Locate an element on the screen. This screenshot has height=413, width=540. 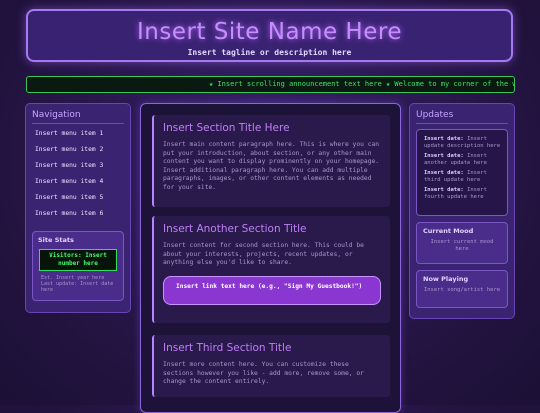
current-mood-box: Current Mood Insert current mood here is located at coordinates (462, 243).